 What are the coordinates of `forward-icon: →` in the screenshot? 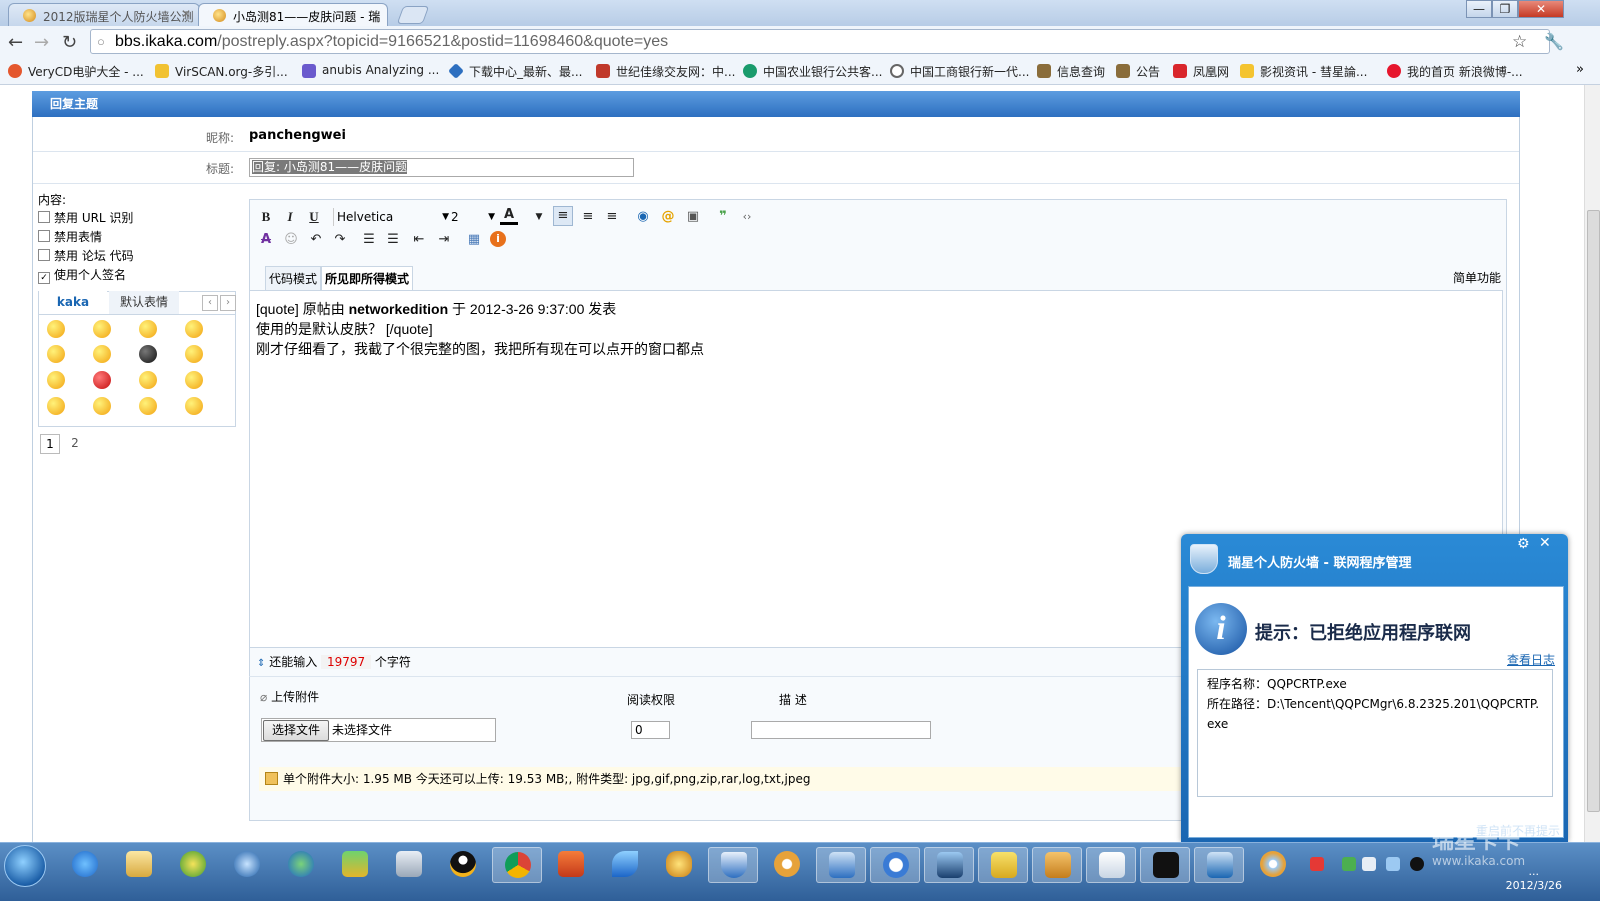 It's located at (41, 42).